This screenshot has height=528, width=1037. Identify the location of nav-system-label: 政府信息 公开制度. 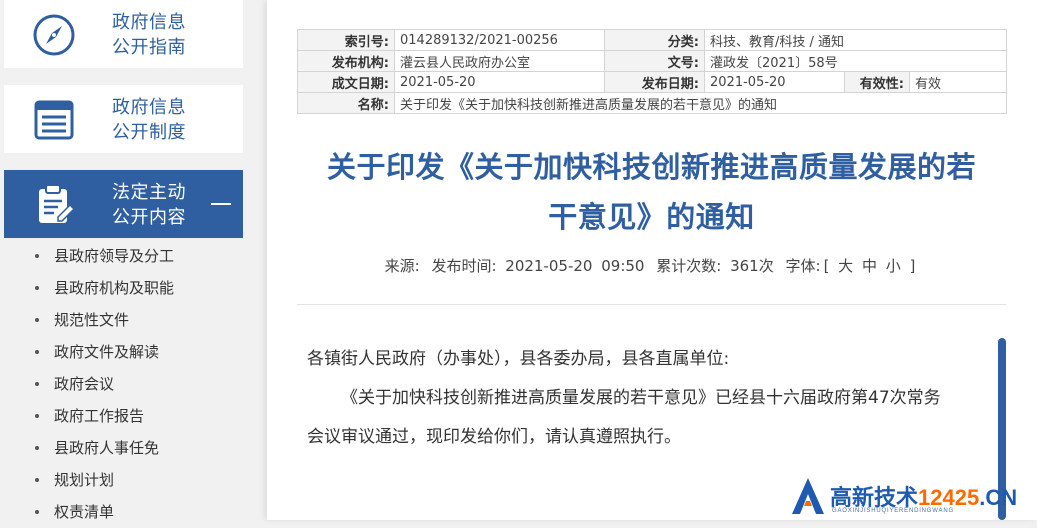
(149, 120).